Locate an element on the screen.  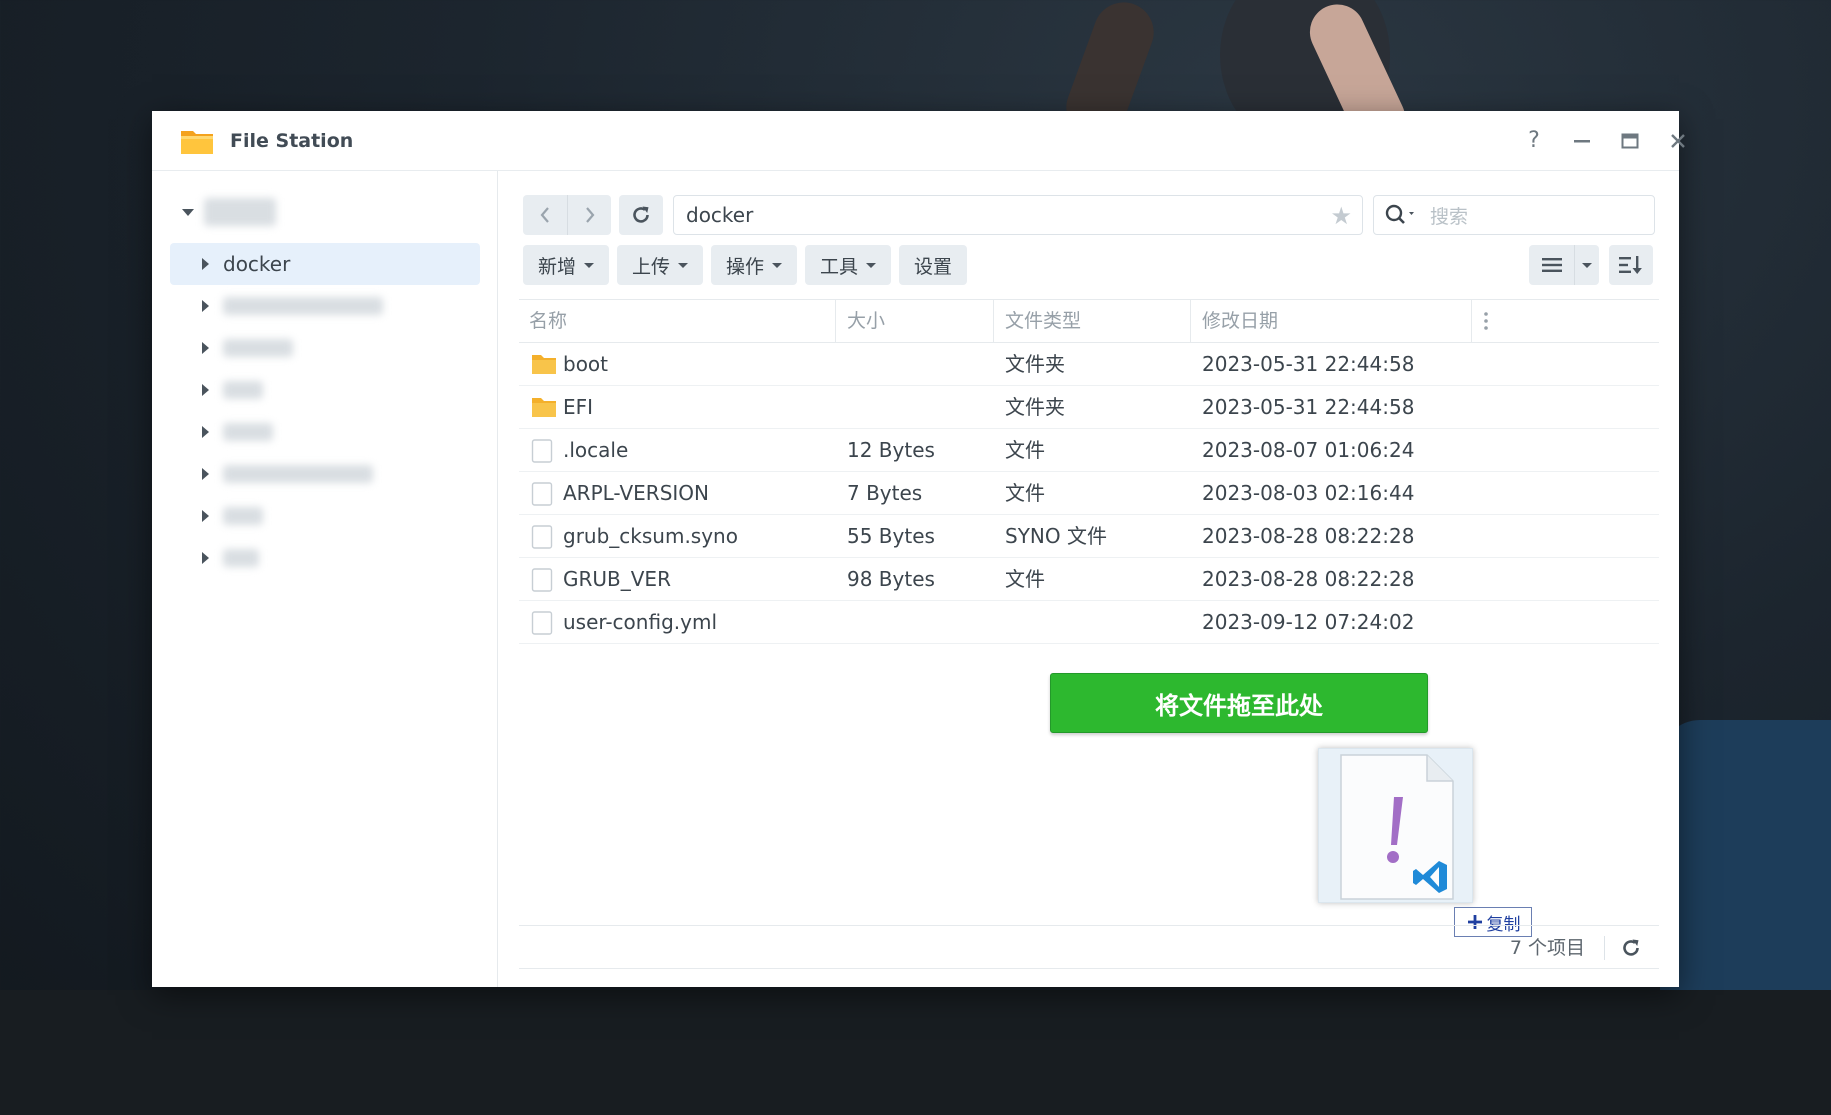
back-button is located at coordinates (545, 215).